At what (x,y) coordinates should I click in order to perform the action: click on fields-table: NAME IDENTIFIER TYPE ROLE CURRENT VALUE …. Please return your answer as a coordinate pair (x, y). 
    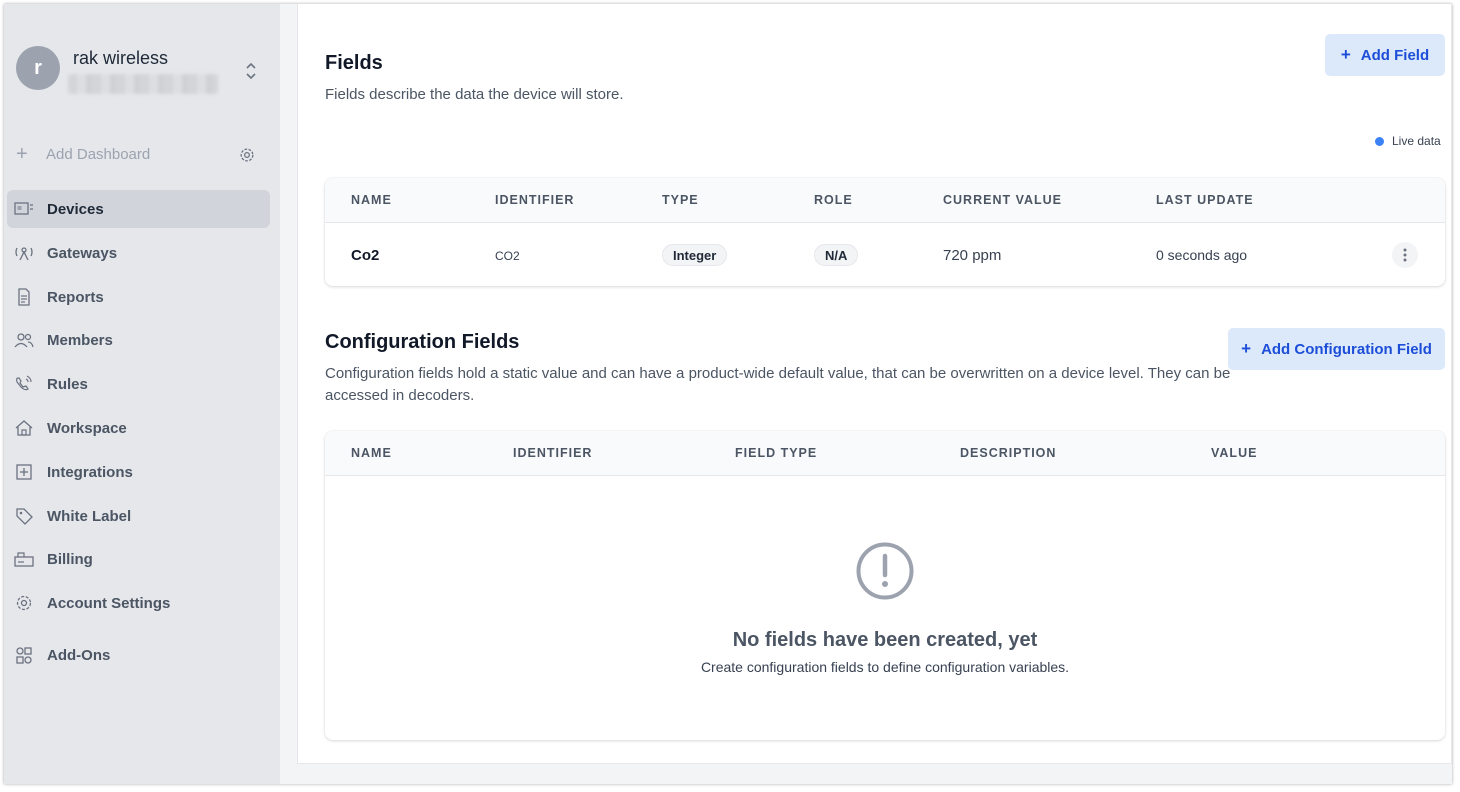
    Looking at the image, I should click on (885, 232).